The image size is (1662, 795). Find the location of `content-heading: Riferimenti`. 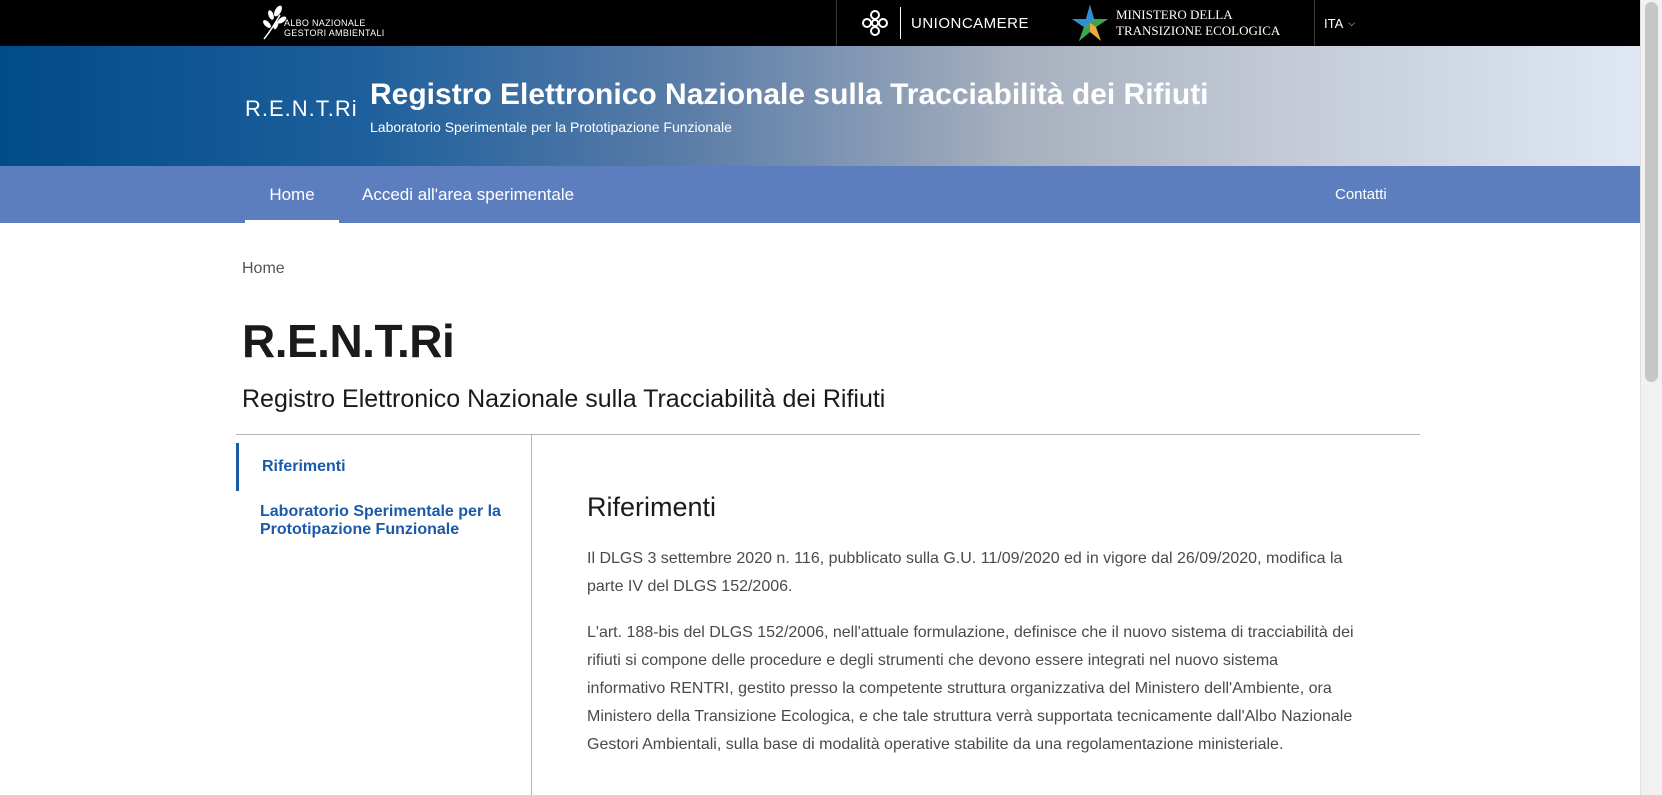

content-heading: Riferimenti is located at coordinates (652, 507).